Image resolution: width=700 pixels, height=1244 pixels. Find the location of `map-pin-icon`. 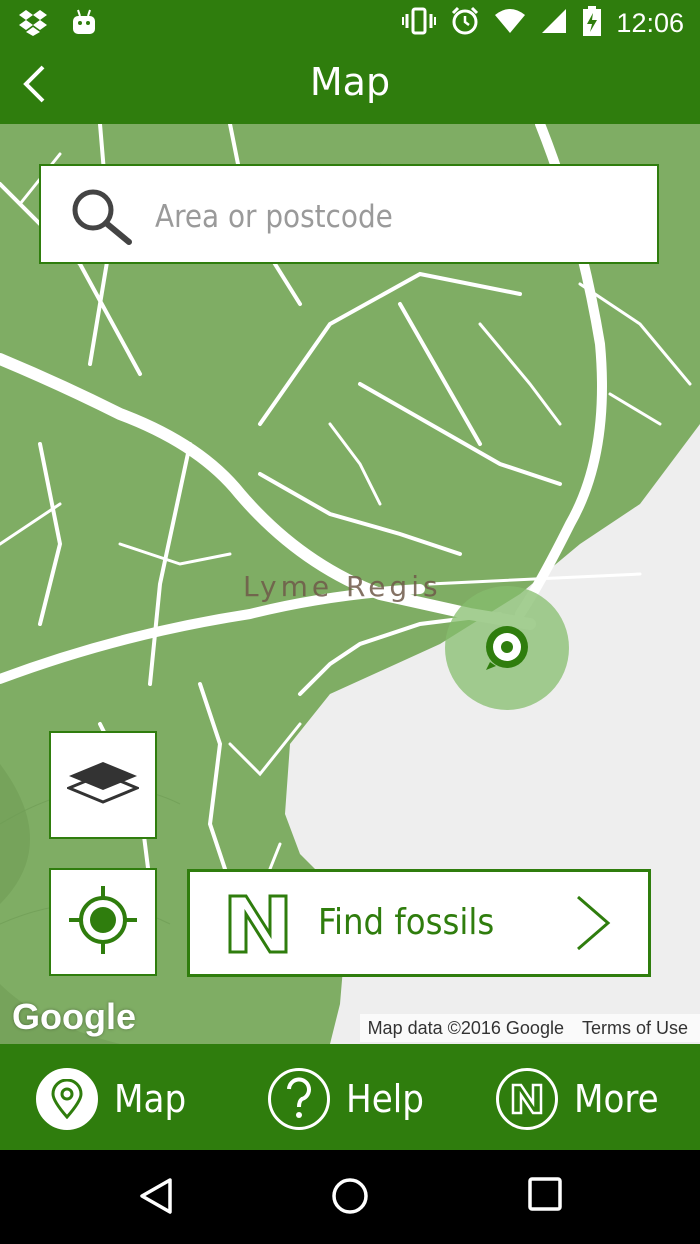

map-pin-icon is located at coordinates (67, 1099).